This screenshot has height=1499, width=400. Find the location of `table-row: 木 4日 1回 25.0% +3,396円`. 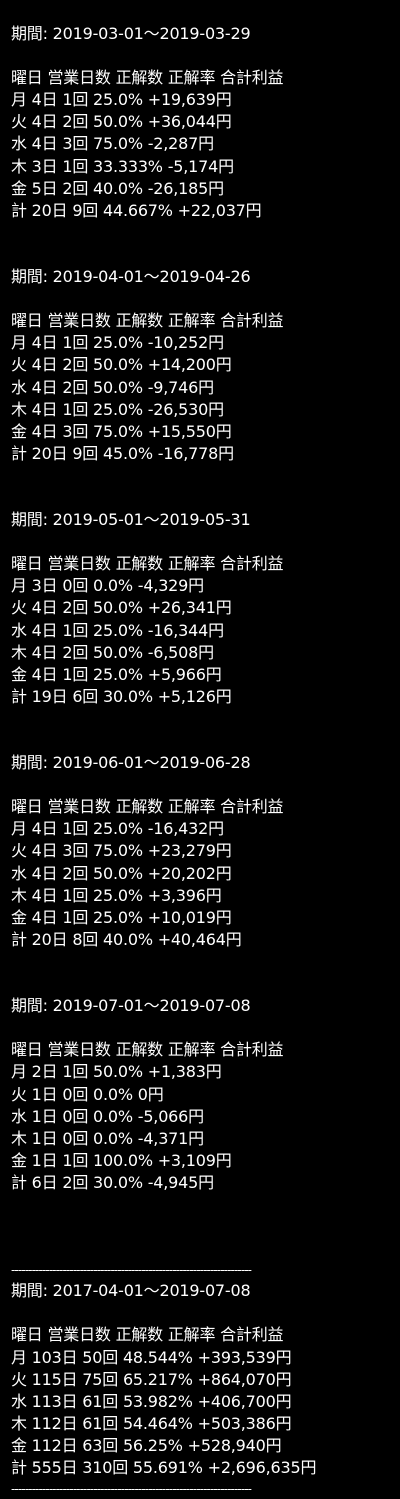

table-row: 木 4日 1回 25.0% +3,396円 is located at coordinates (116, 895).